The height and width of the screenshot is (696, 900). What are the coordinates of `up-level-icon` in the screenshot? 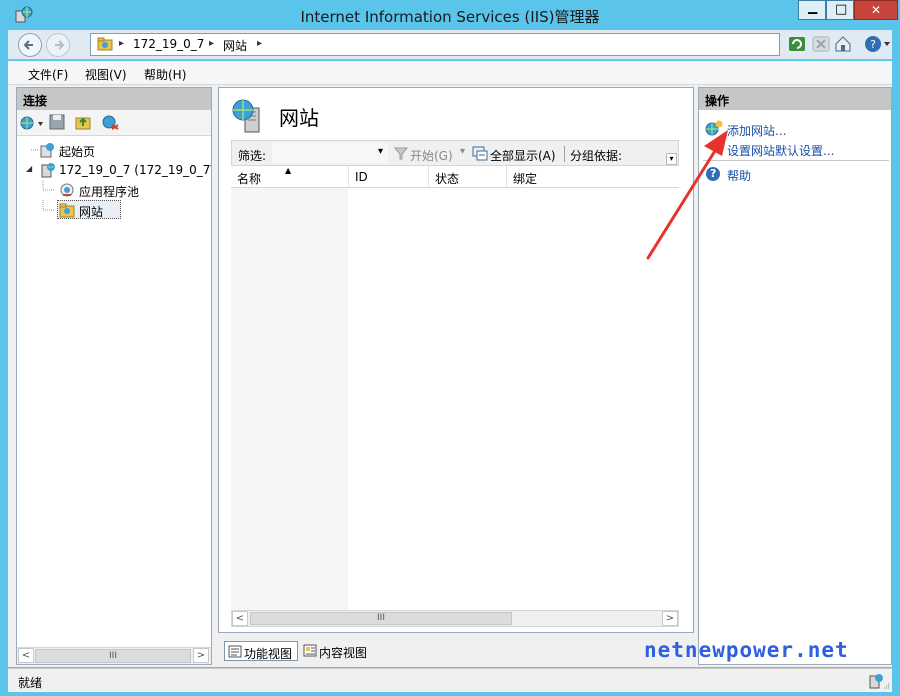 It's located at (83, 122).